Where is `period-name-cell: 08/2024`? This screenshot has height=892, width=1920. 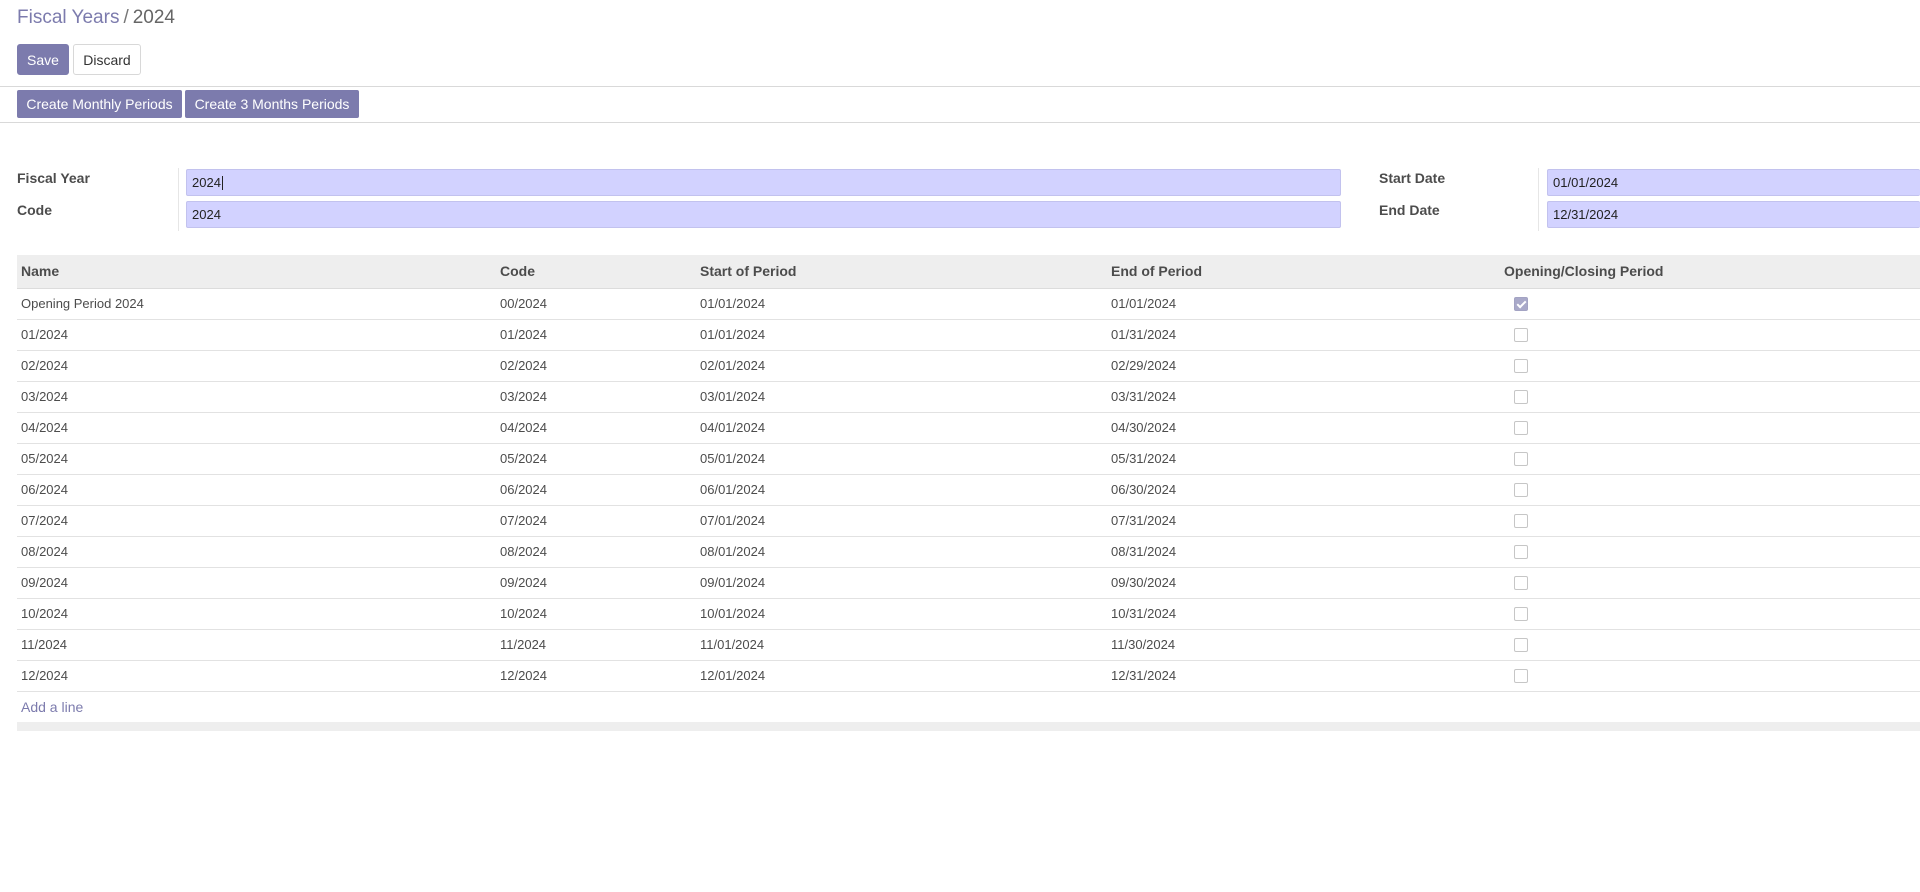 period-name-cell: 08/2024 is located at coordinates (256, 552).